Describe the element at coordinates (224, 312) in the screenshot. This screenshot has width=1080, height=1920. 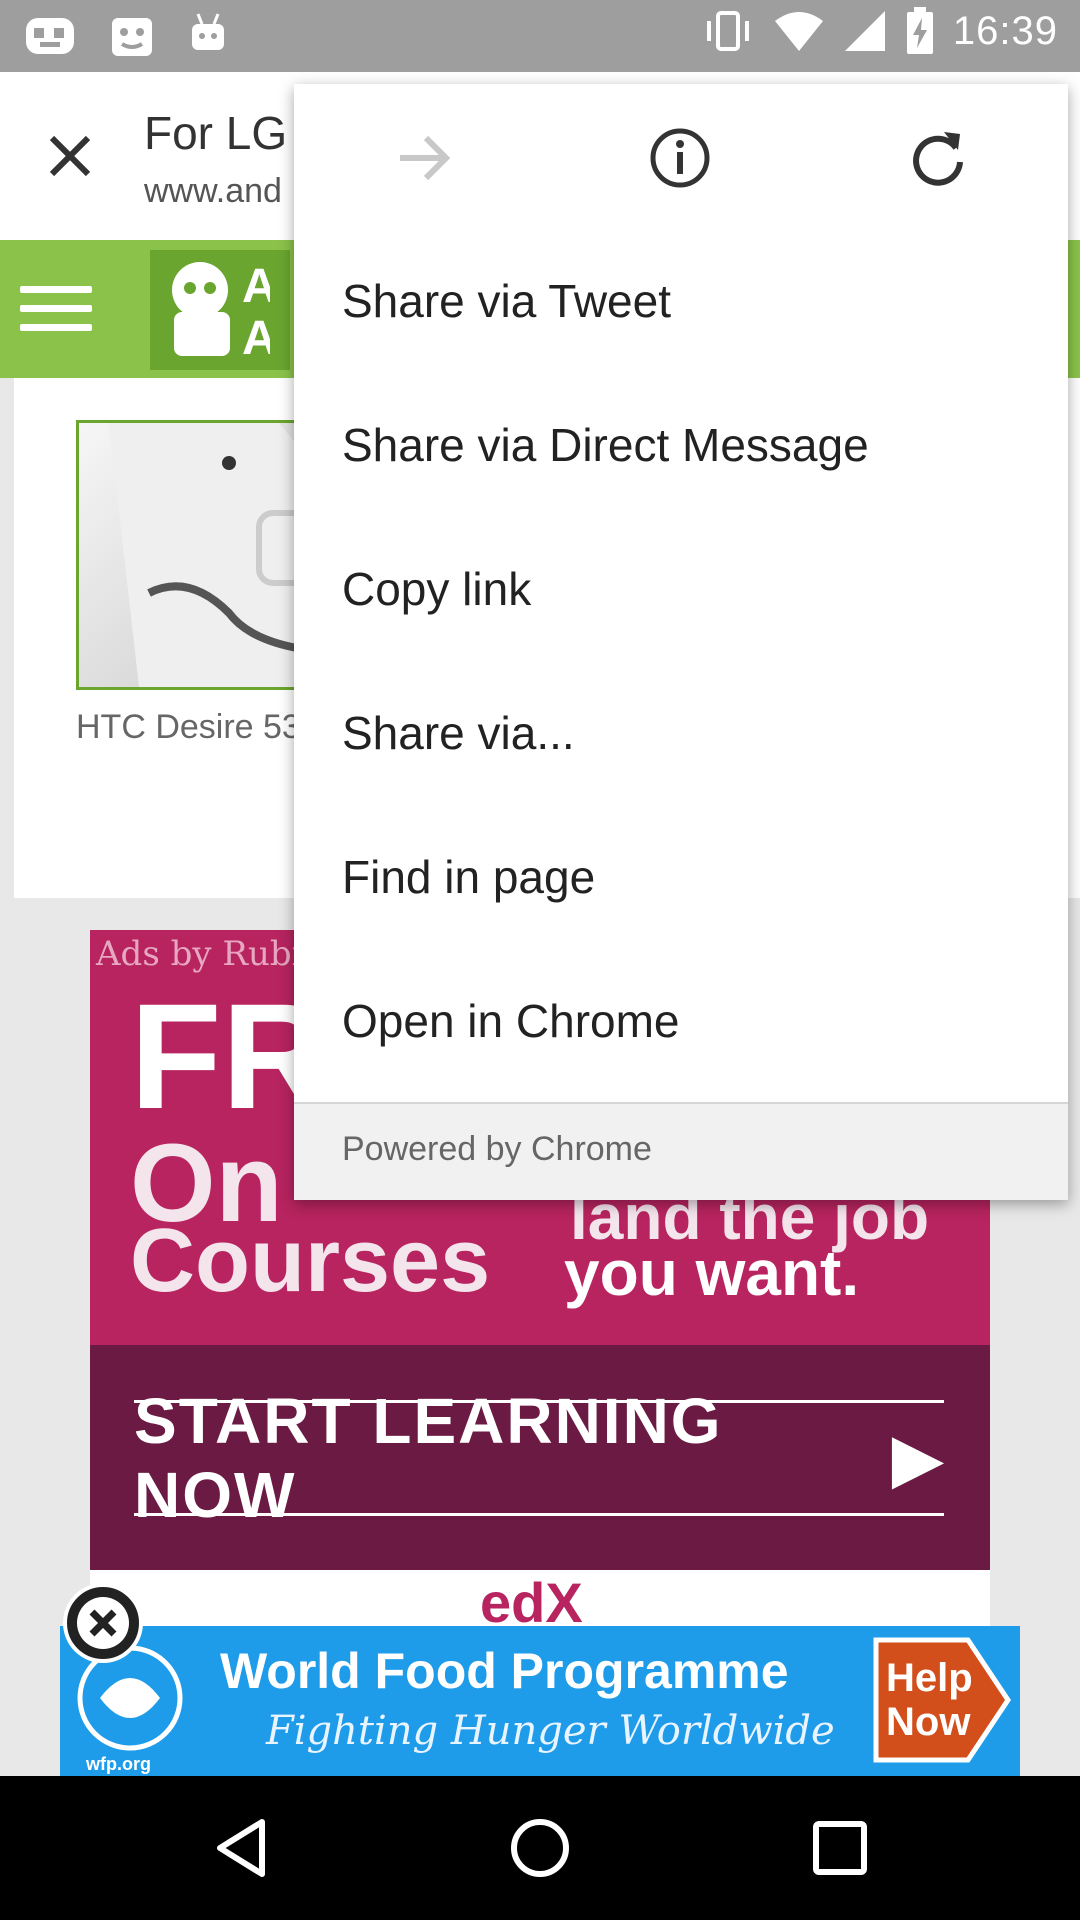
I see `android-mascot-icon: A A` at that location.